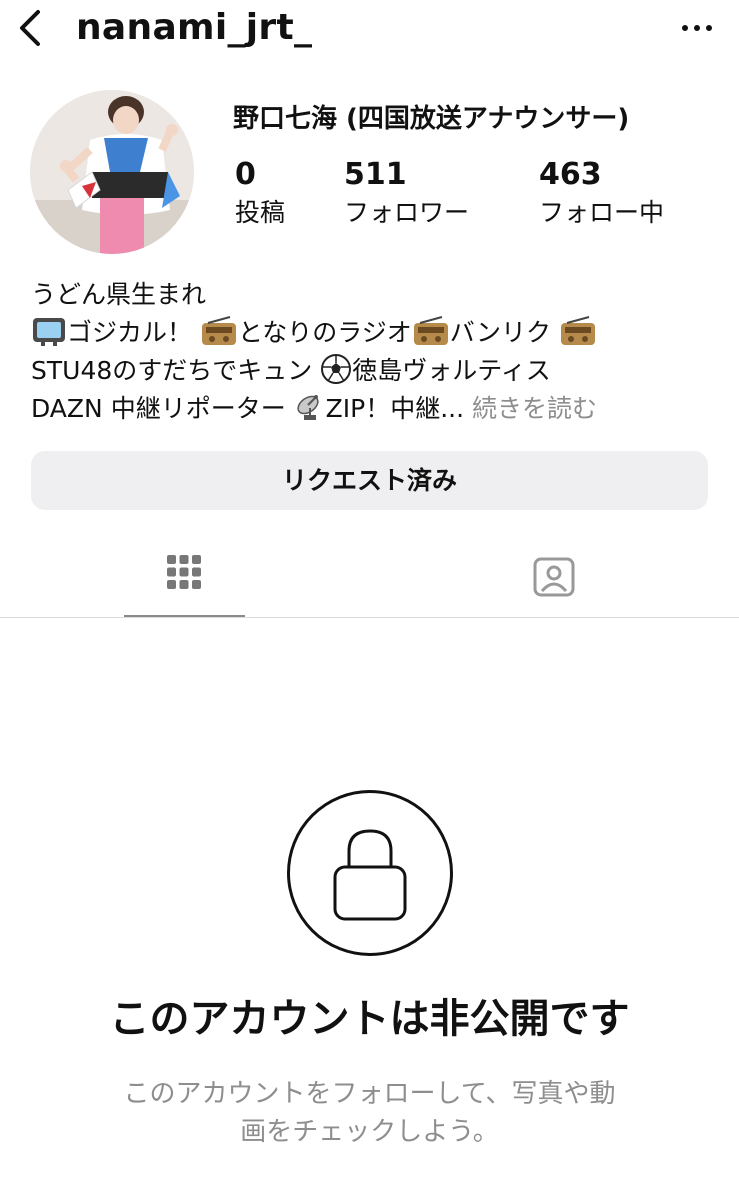 The image size is (739, 1200). Describe the element at coordinates (158, 408) in the screenshot. I see `bio-text: DAZN 中継リポーター` at that location.